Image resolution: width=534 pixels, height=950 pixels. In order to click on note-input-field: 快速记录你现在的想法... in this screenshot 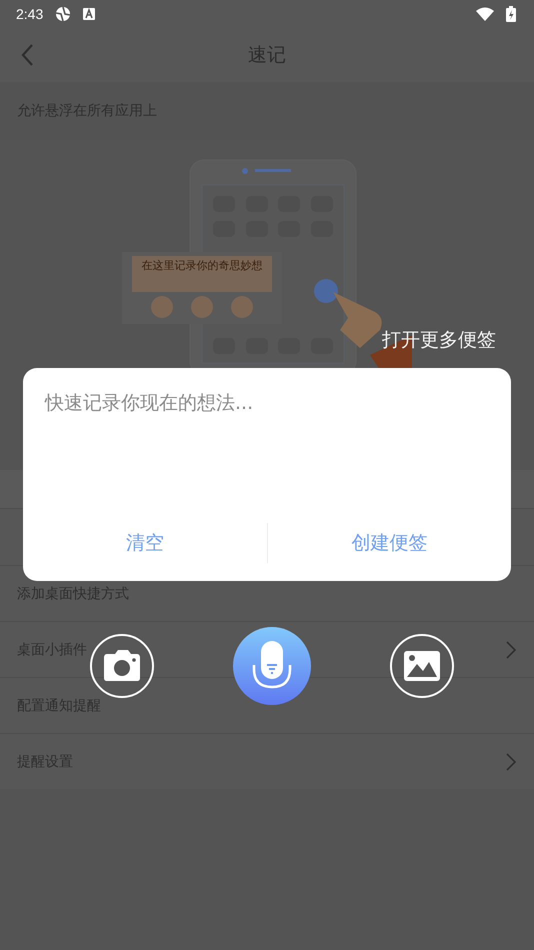, I will do `click(267, 440)`.